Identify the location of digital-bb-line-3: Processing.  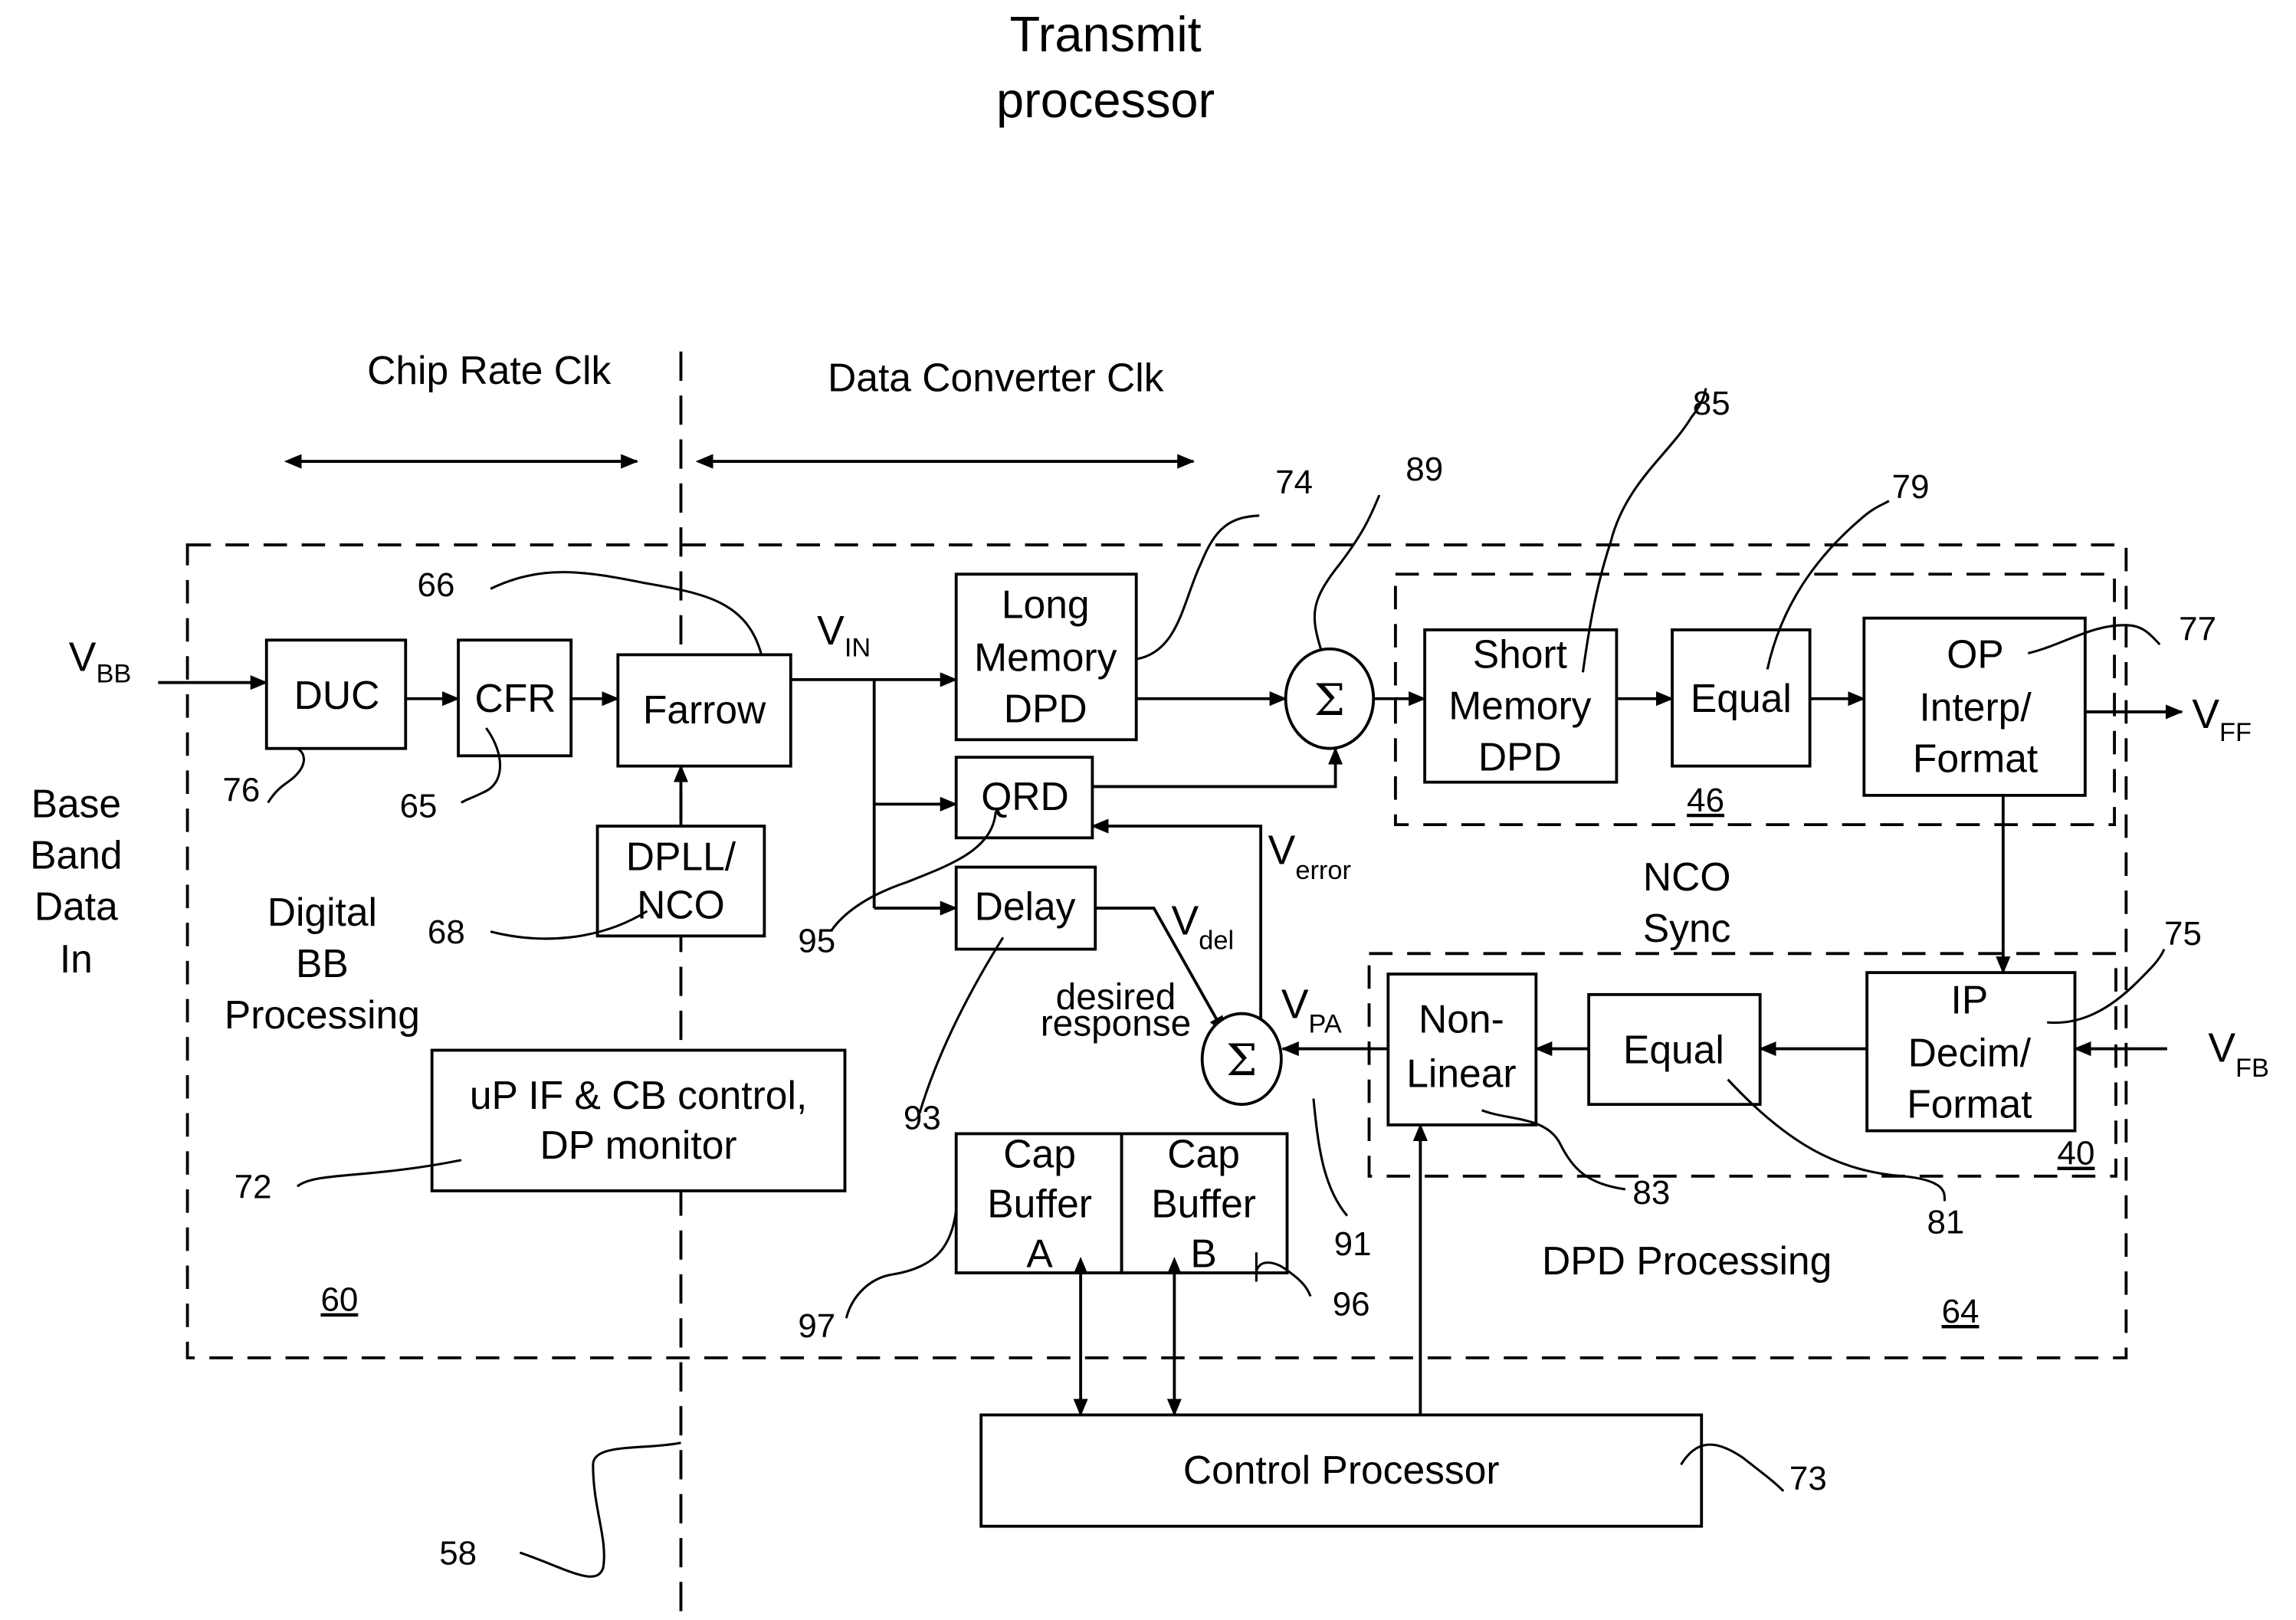
(322, 1014).